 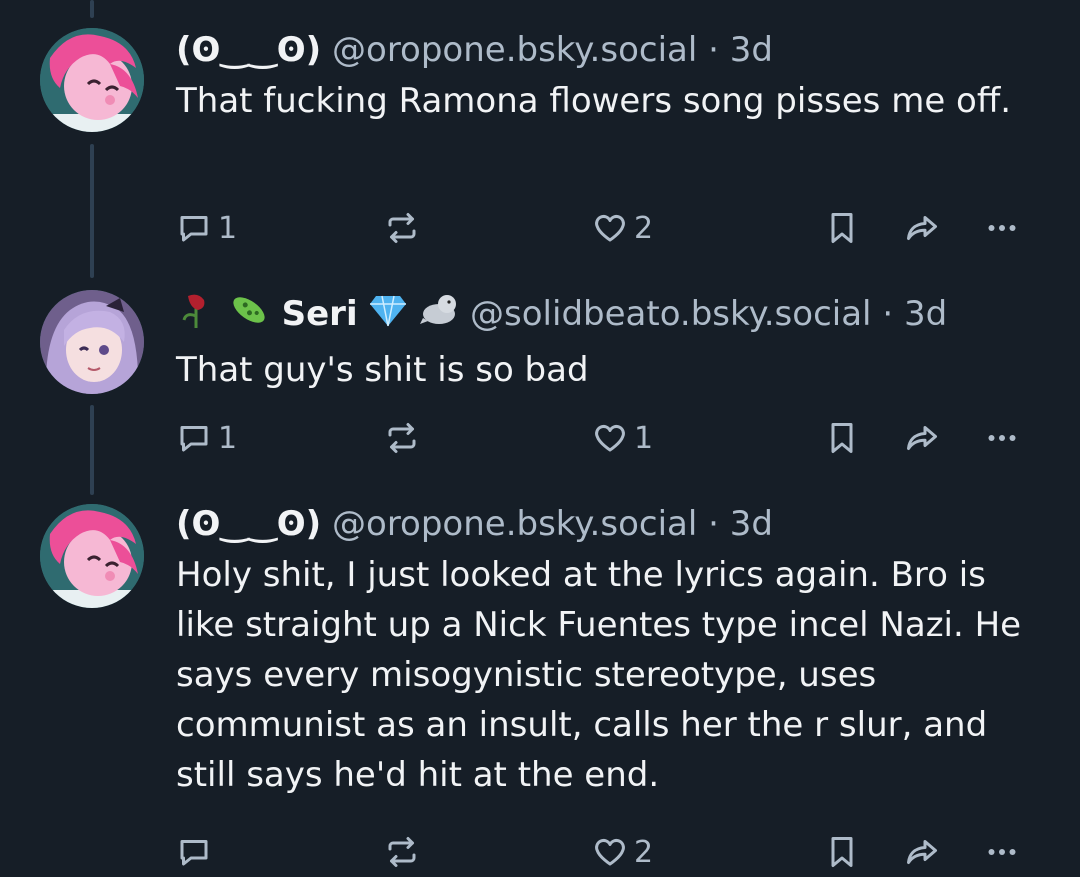 I want to click on post-actions: 1 1, so click(x=606, y=438).